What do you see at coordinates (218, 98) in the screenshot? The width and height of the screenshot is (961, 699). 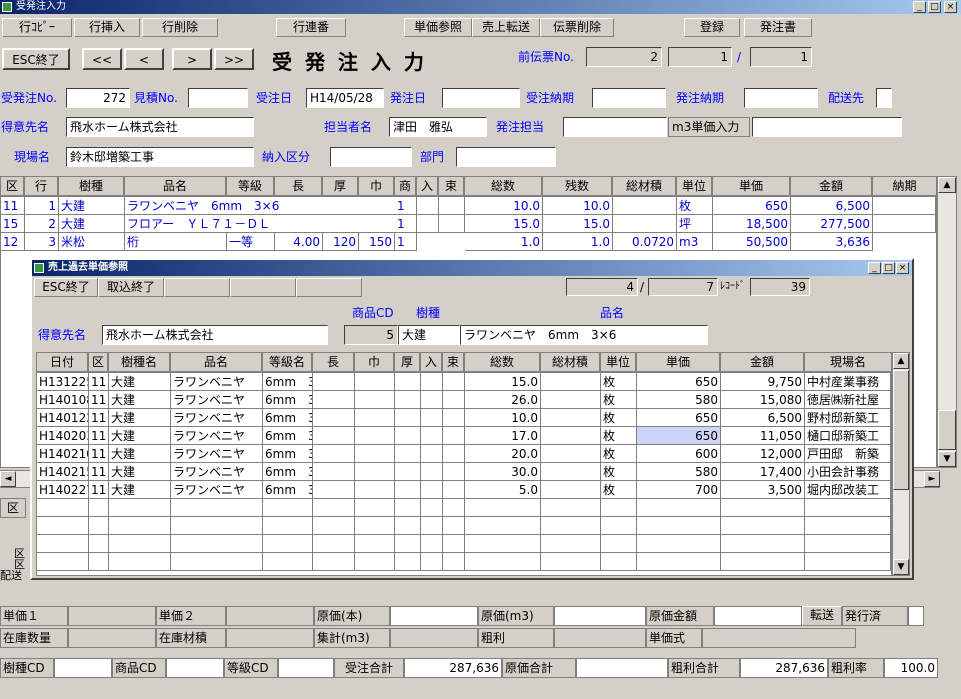 I see `quote-no-field` at bounding box center [218, 98].